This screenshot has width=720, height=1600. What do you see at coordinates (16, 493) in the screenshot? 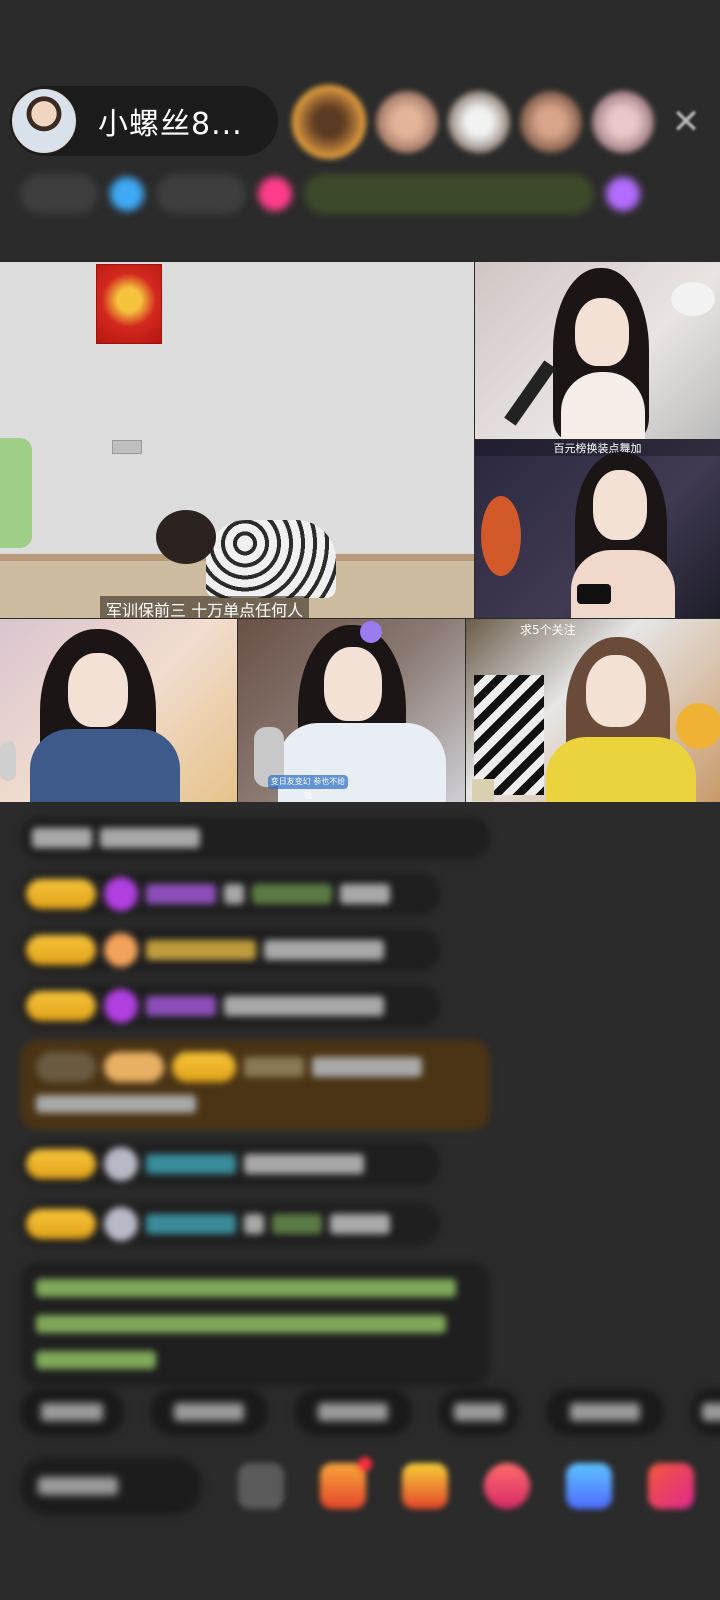
I see `green-sofa` at bounding box center [16, 493].